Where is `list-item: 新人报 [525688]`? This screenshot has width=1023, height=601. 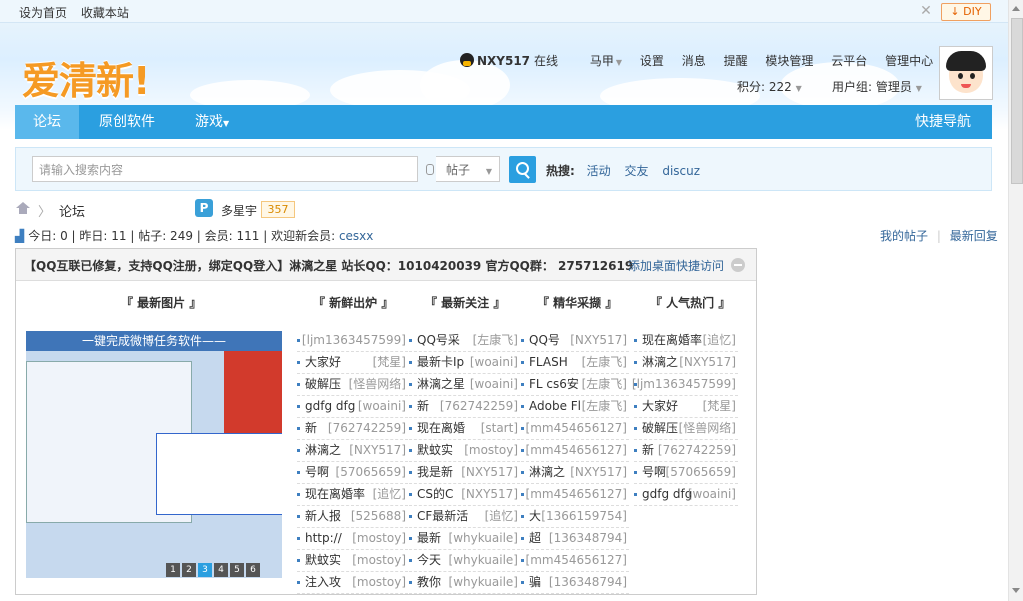
list-item: 新人报 [525688] is located at coordinates (352, 517).